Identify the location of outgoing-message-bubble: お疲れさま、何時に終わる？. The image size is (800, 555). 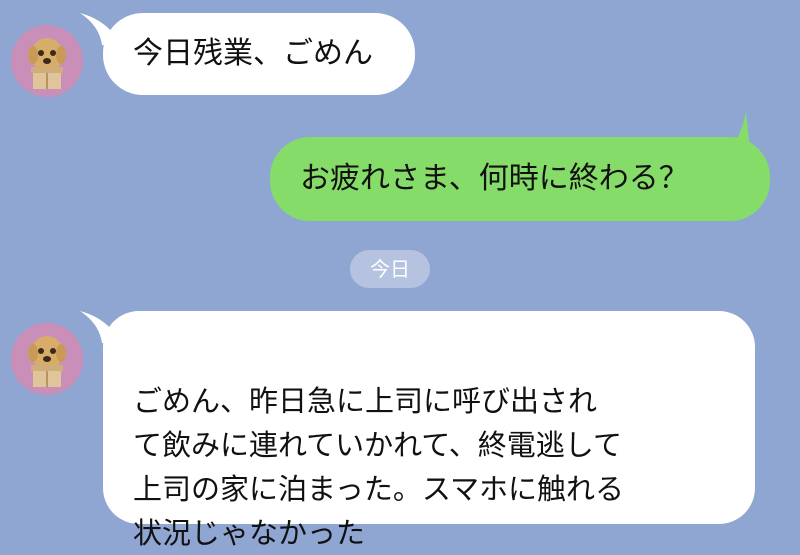
(520, 179).